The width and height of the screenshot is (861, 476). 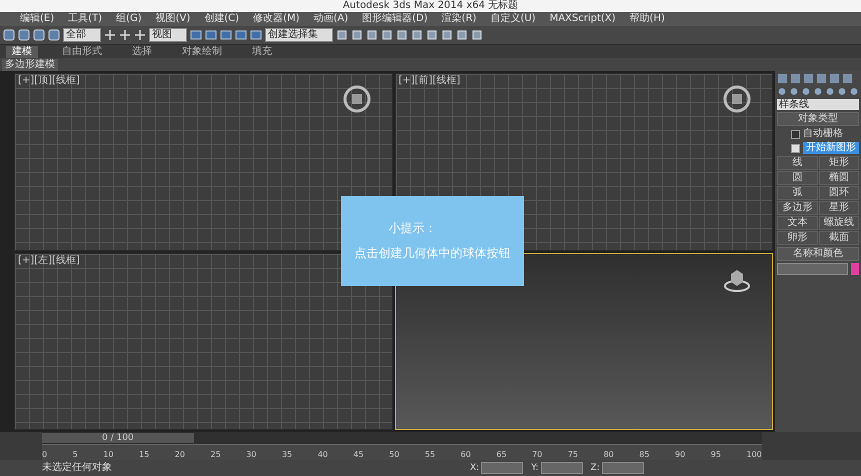 What do you see at coordinates (609, 455) in the screenshot?
I see `frame-number: 80` at bounding box center [609, 455].